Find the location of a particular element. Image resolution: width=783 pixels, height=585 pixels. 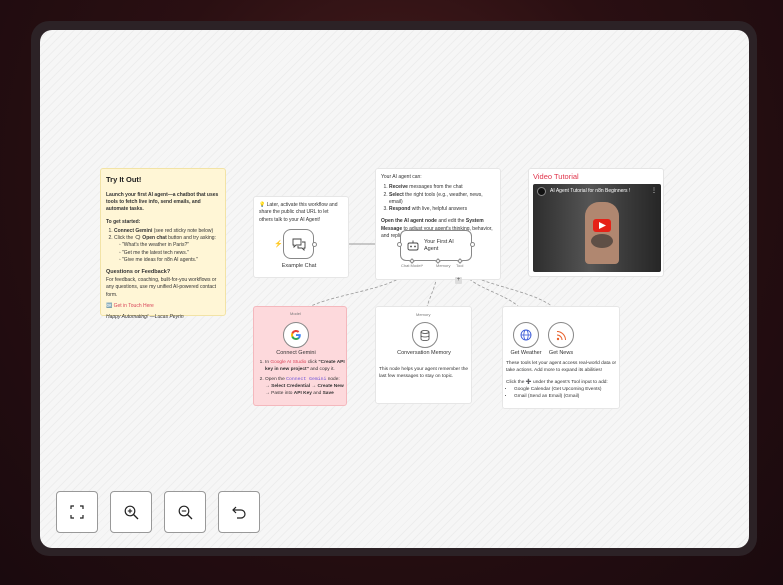

tool-suggestion: Gmail (Send an Email) (Gmail) is located at coordinates (566, 397).